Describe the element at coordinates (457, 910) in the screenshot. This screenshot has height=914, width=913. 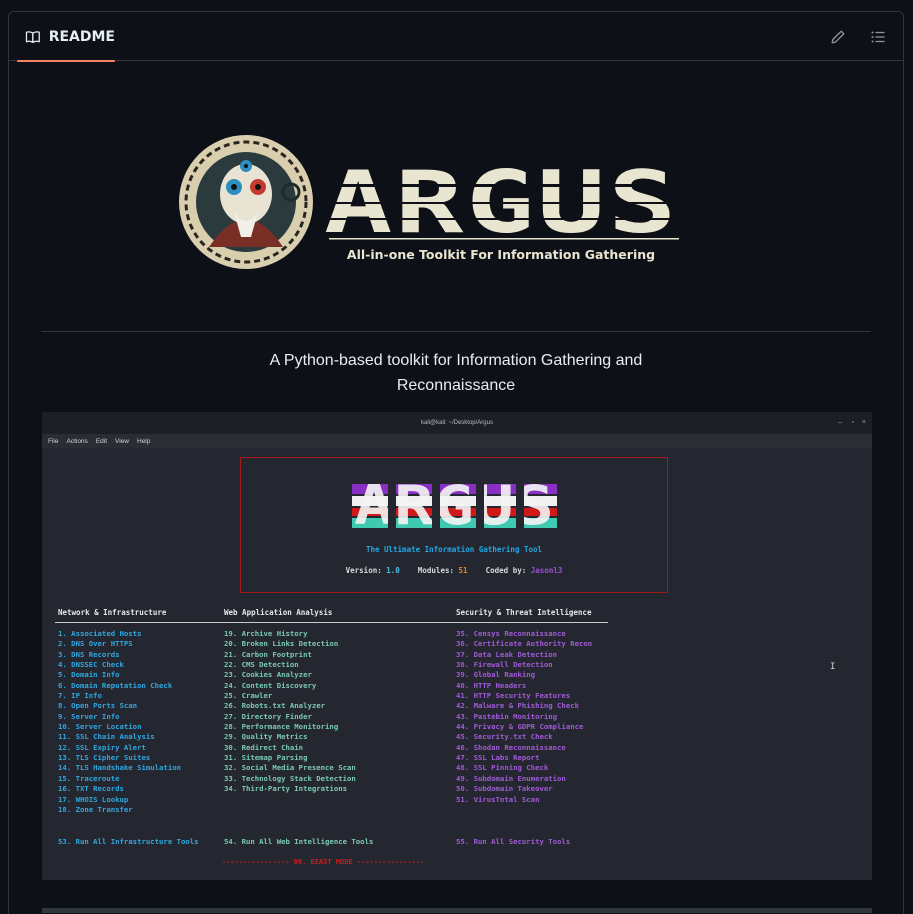
I see `content-divider` at that location.